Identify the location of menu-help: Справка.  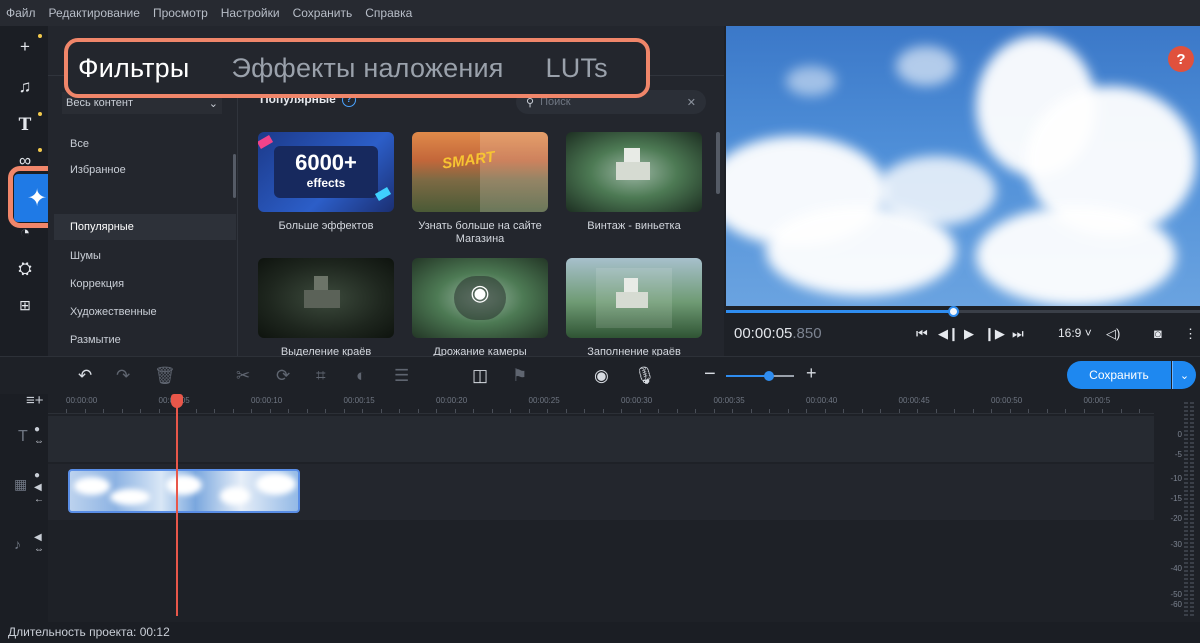
(388, 13).